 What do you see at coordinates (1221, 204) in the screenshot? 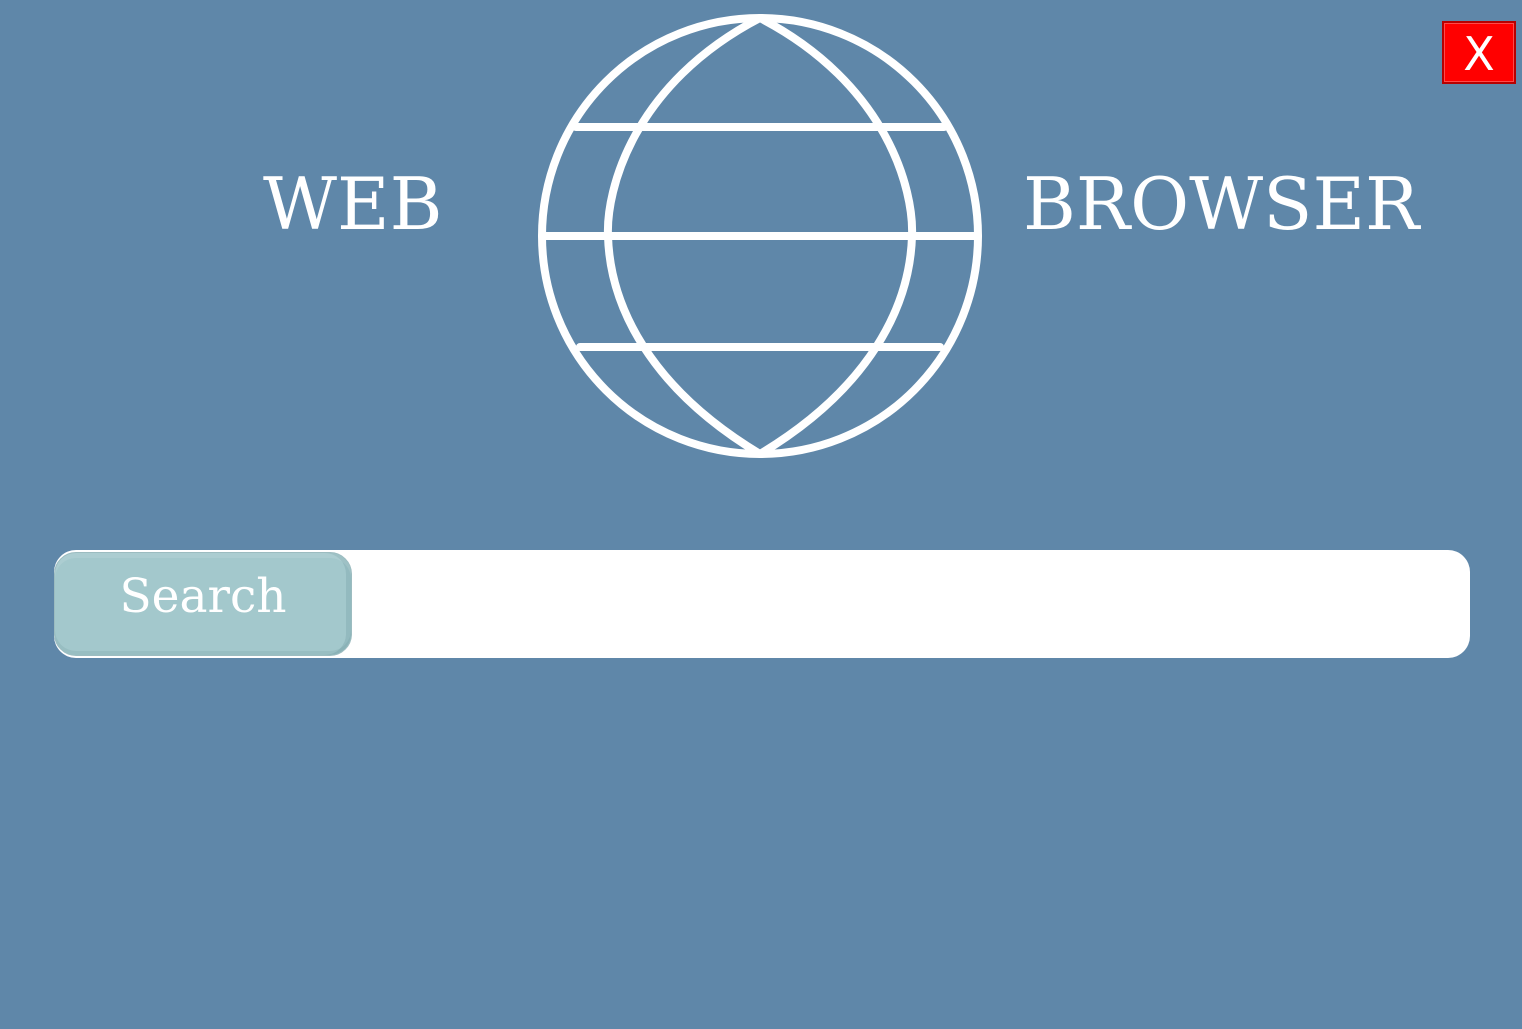
I see `brand-browser-text: BROWSER` at bounding box center [1221, 204].